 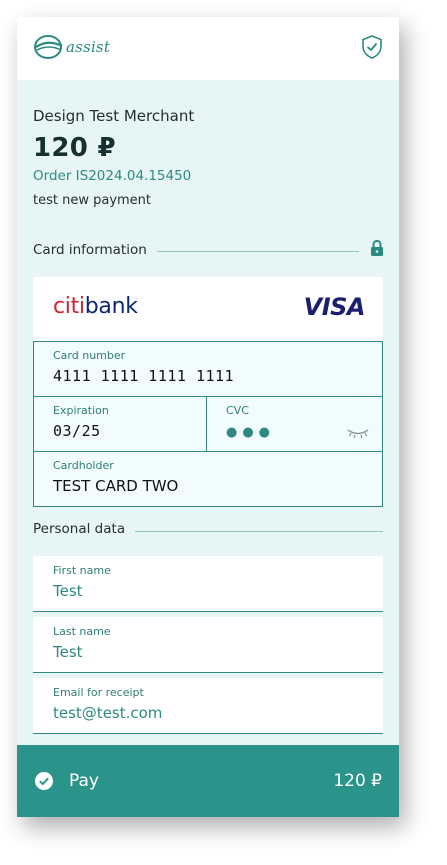 What do you see at coordinates (48, 47) in the screenshot?
I see `assist-logo-icon` at bounding box center [48, 47].